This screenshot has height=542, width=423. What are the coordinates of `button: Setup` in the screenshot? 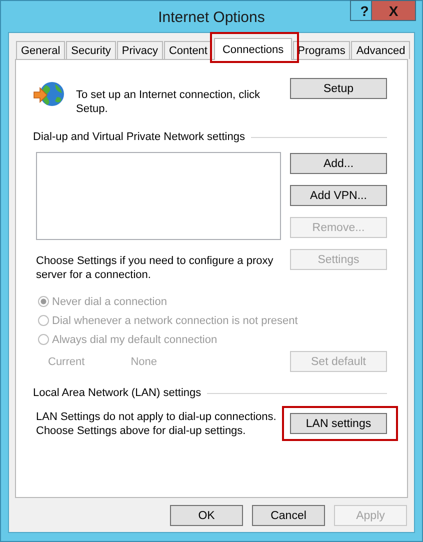 It's located at (338, 88).